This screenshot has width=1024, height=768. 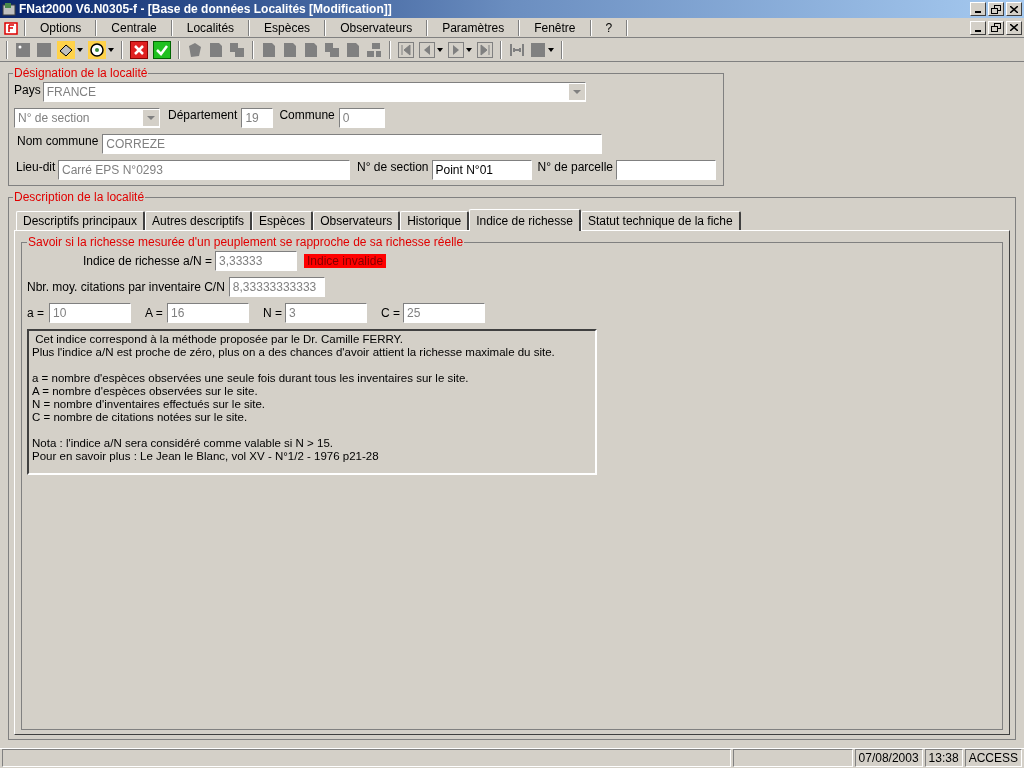 What do you see at coordinates (9, 9) in the screenshot?
I see `app-icon` at bounding box center [9, 9].